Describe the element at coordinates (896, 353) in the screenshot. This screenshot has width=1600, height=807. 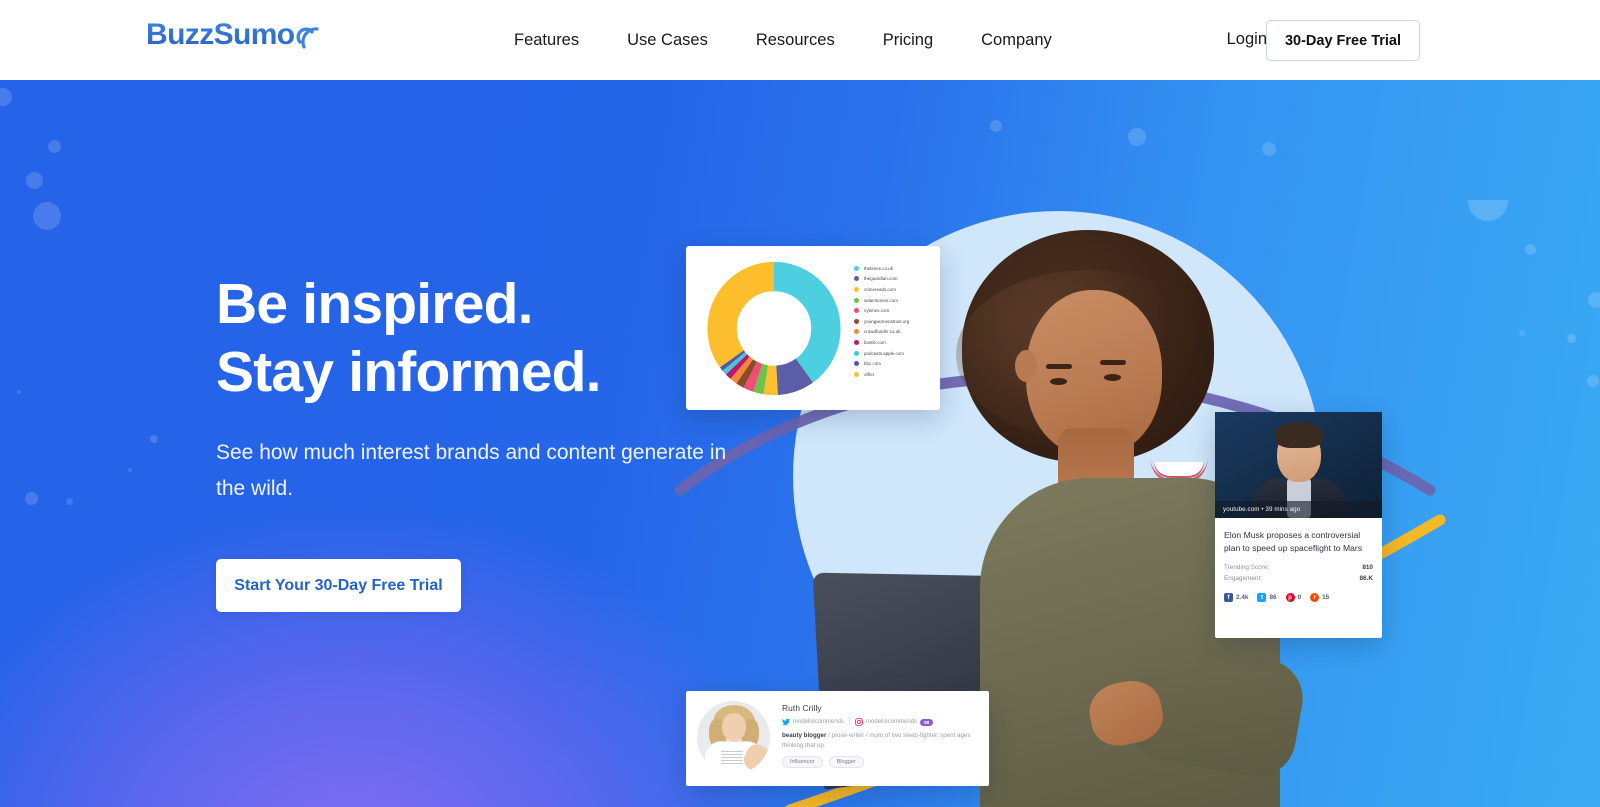
I see `legend-item: podcasts.apple.com` at that location.